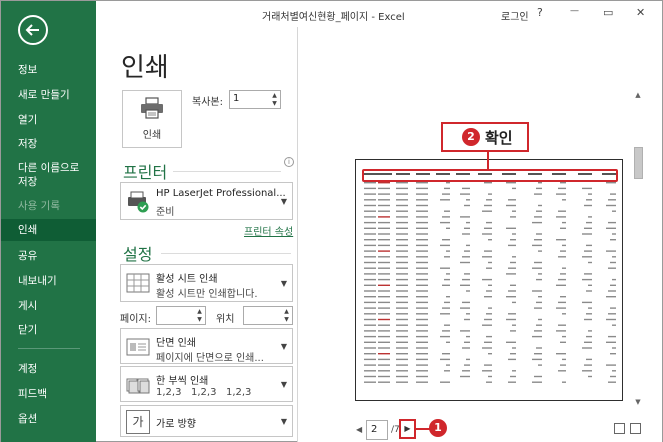 The height and width of the screenshot is (442, 663). I want to click on back-arrow-icon, so click(33, 30).